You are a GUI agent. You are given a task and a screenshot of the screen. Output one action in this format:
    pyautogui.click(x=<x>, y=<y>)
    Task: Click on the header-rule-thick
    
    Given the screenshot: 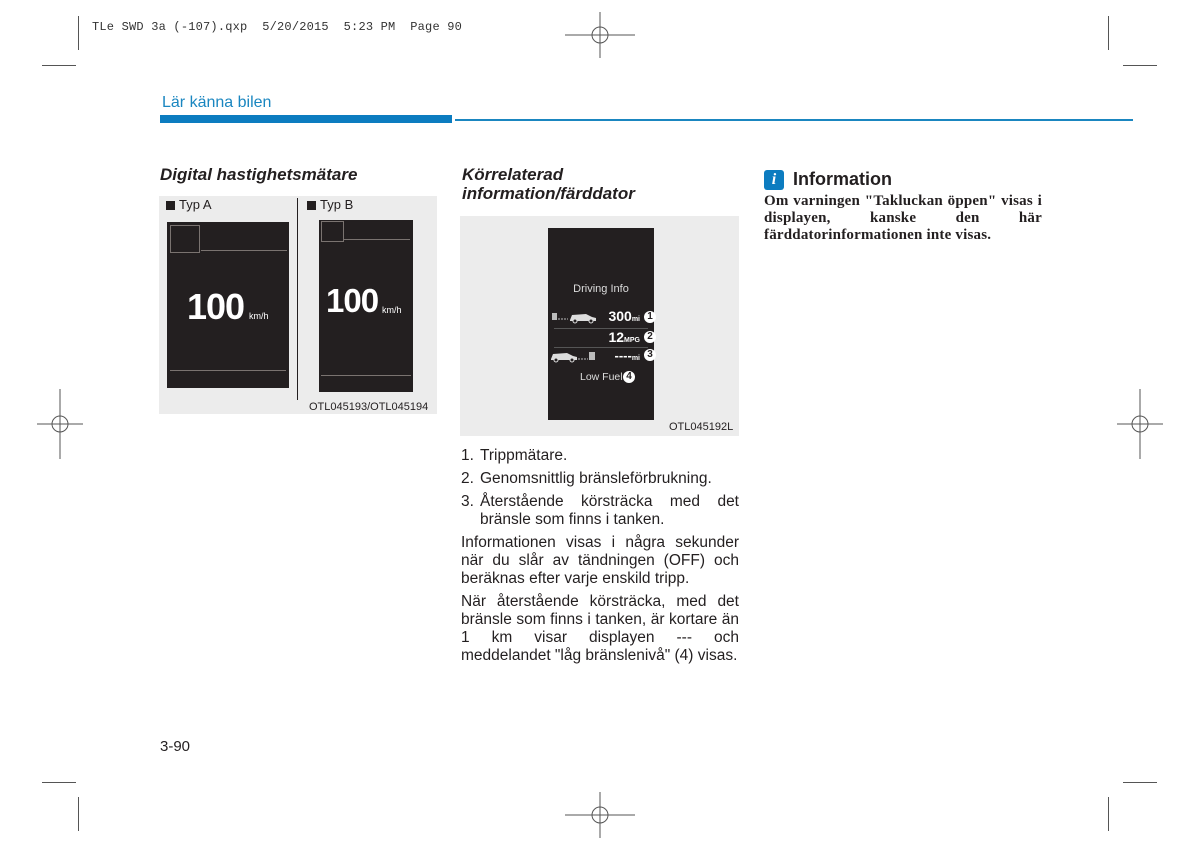 What is the action you would take?
    pyautogui.click(x=306, y=119)
    